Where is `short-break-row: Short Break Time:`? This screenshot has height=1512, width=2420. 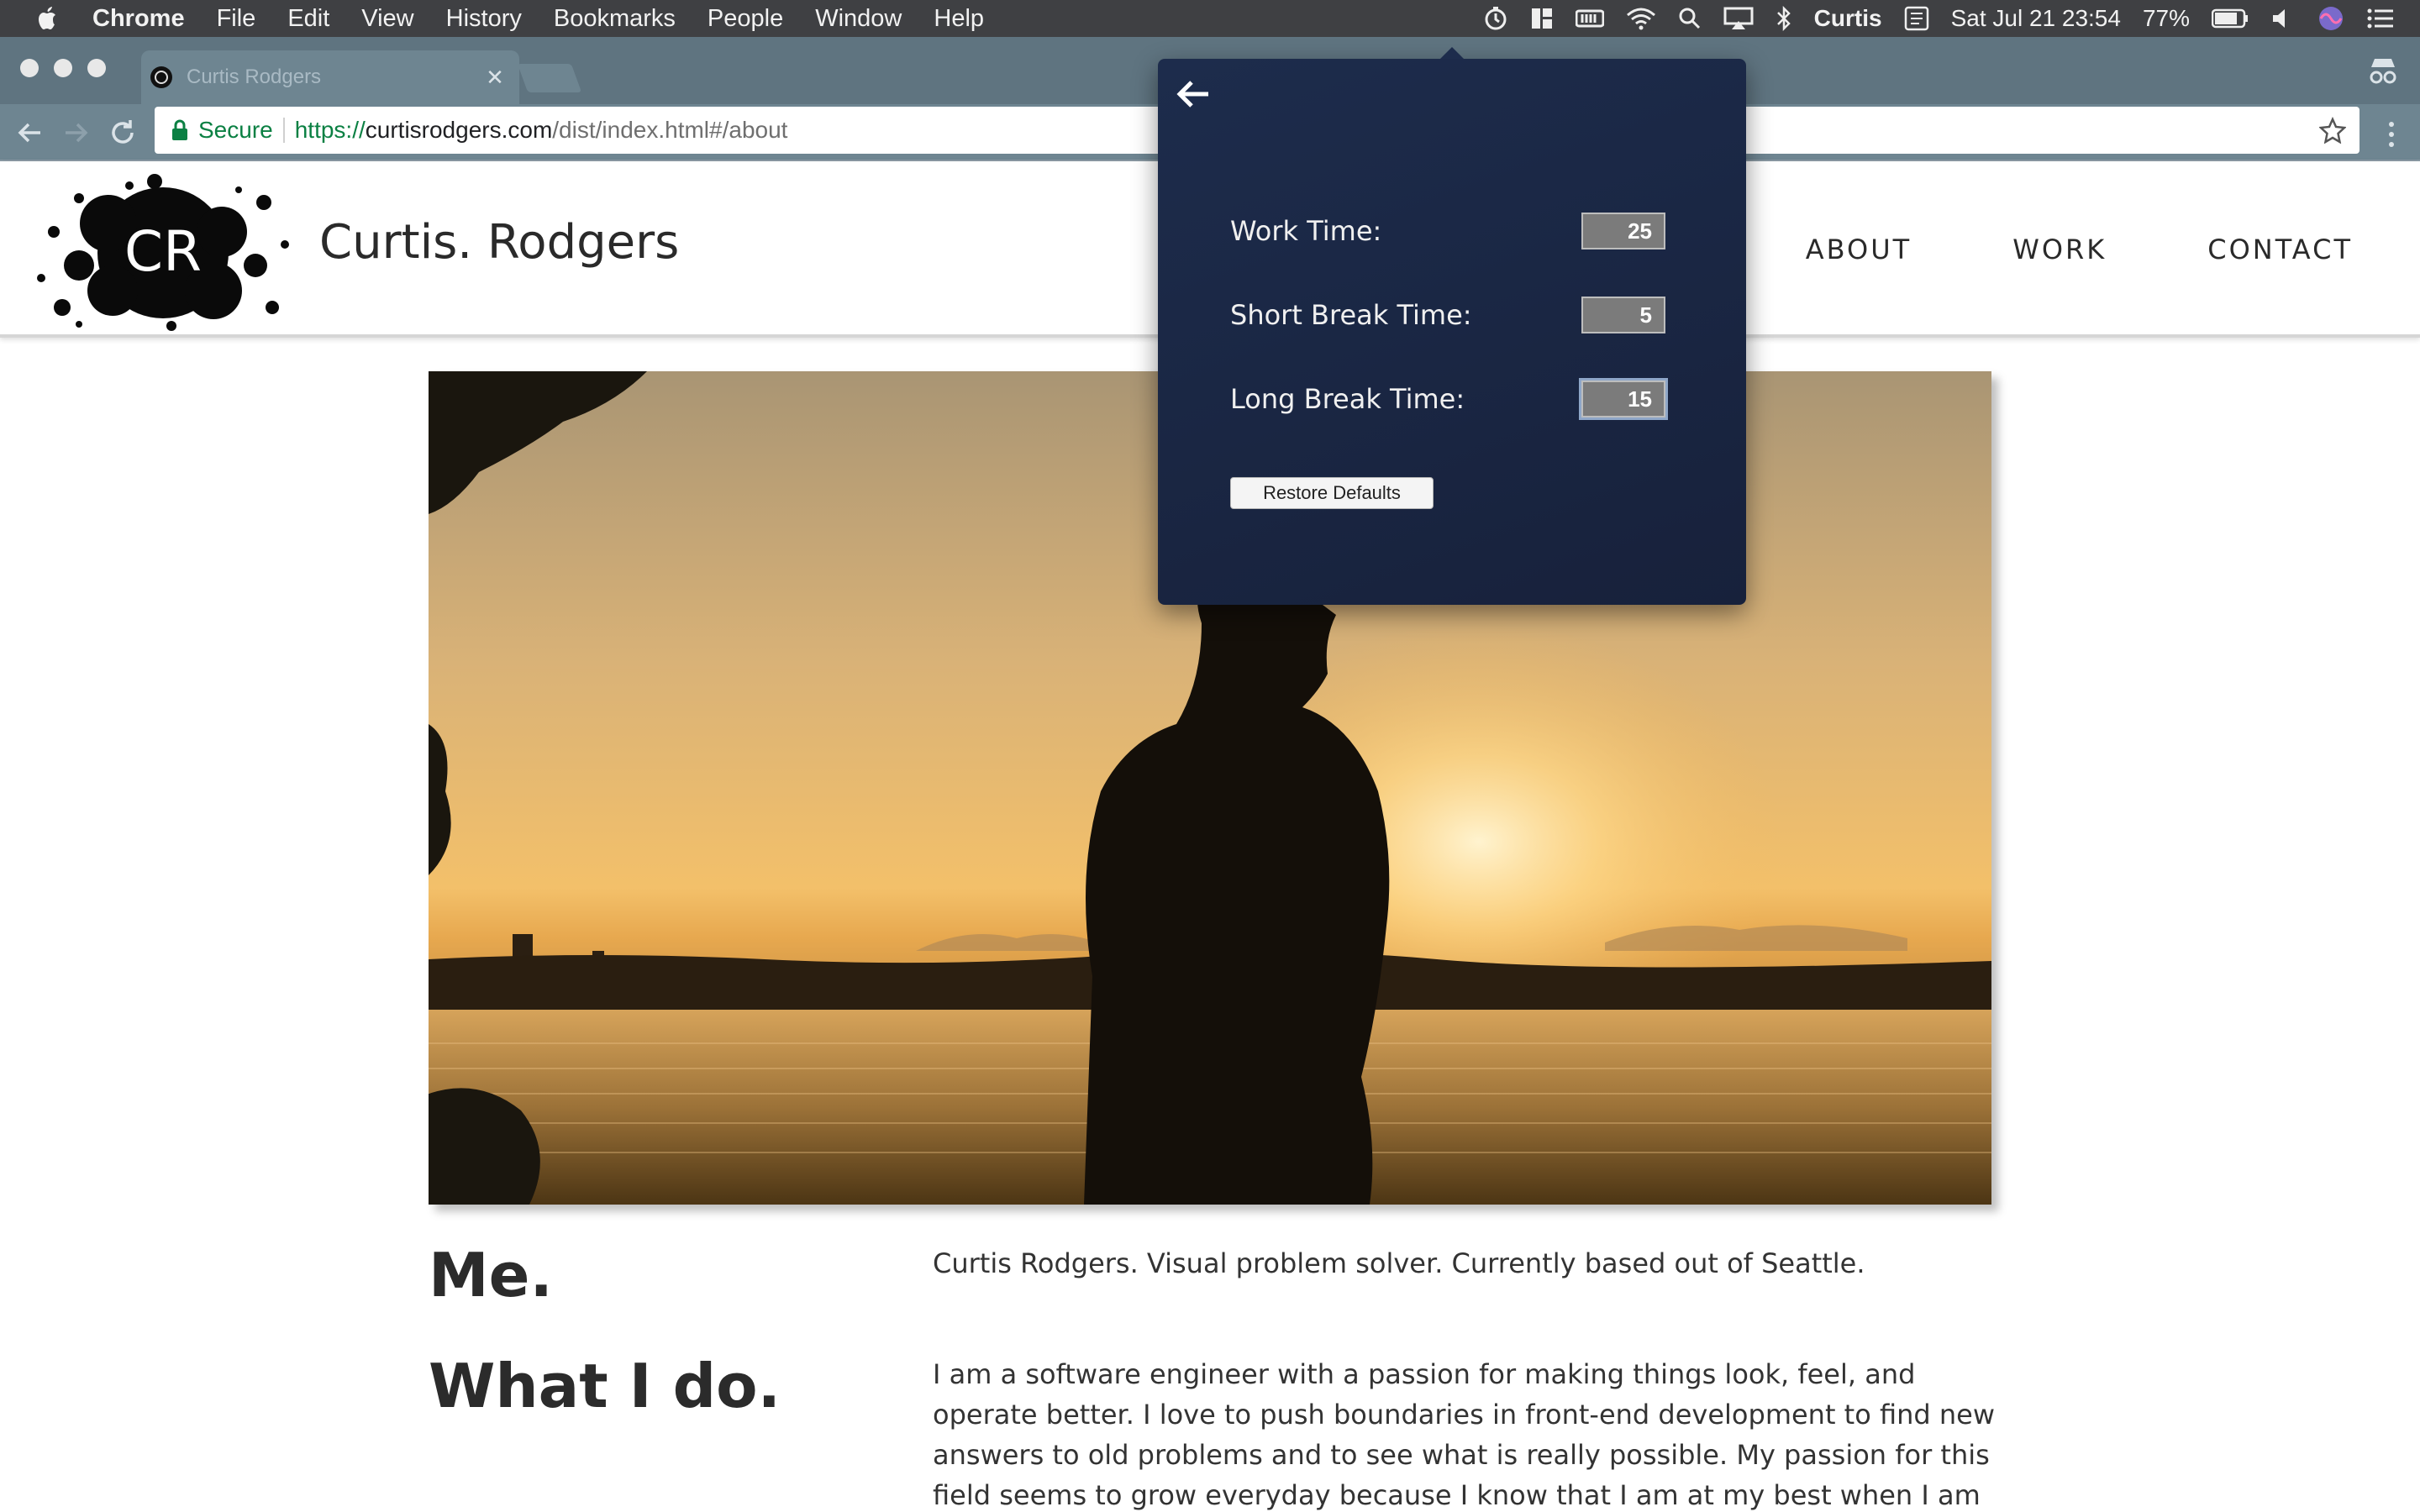
short-break-row: Short Break Time: is located at coordinates (1447, 315).